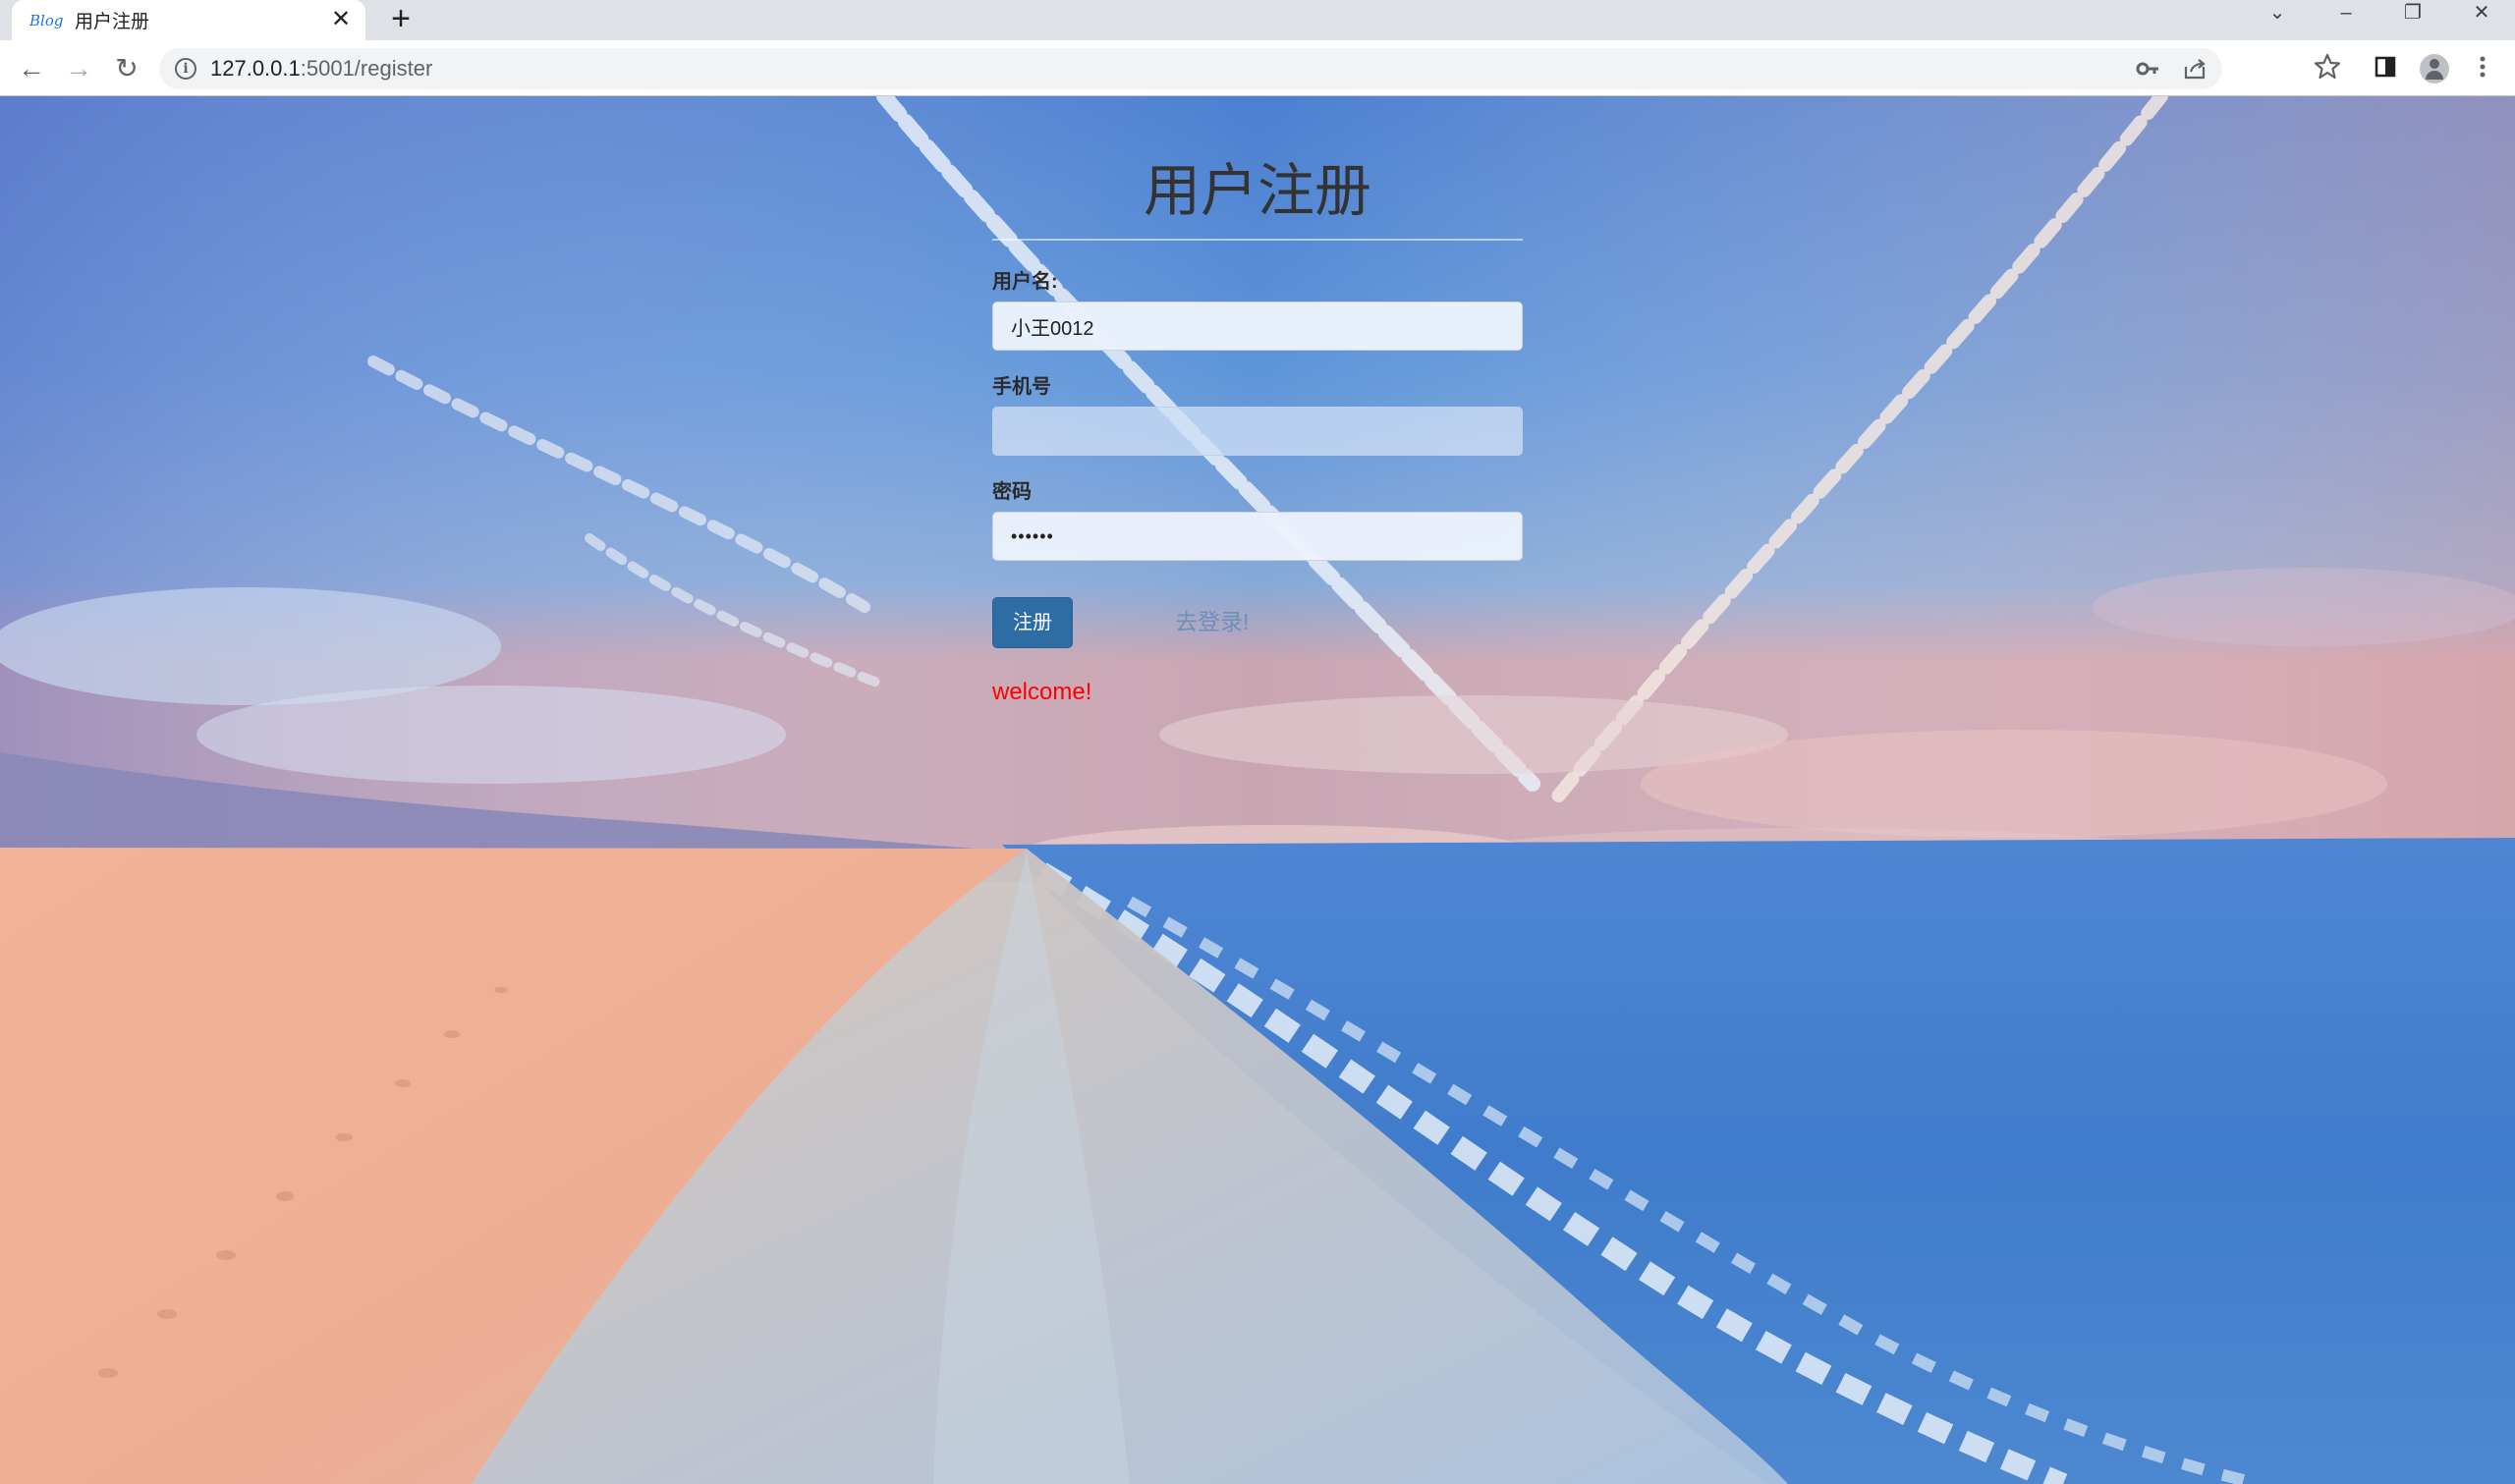  Describe the element at coordinates (1257, 536) in the screenshot. I see `password-input` at that location.